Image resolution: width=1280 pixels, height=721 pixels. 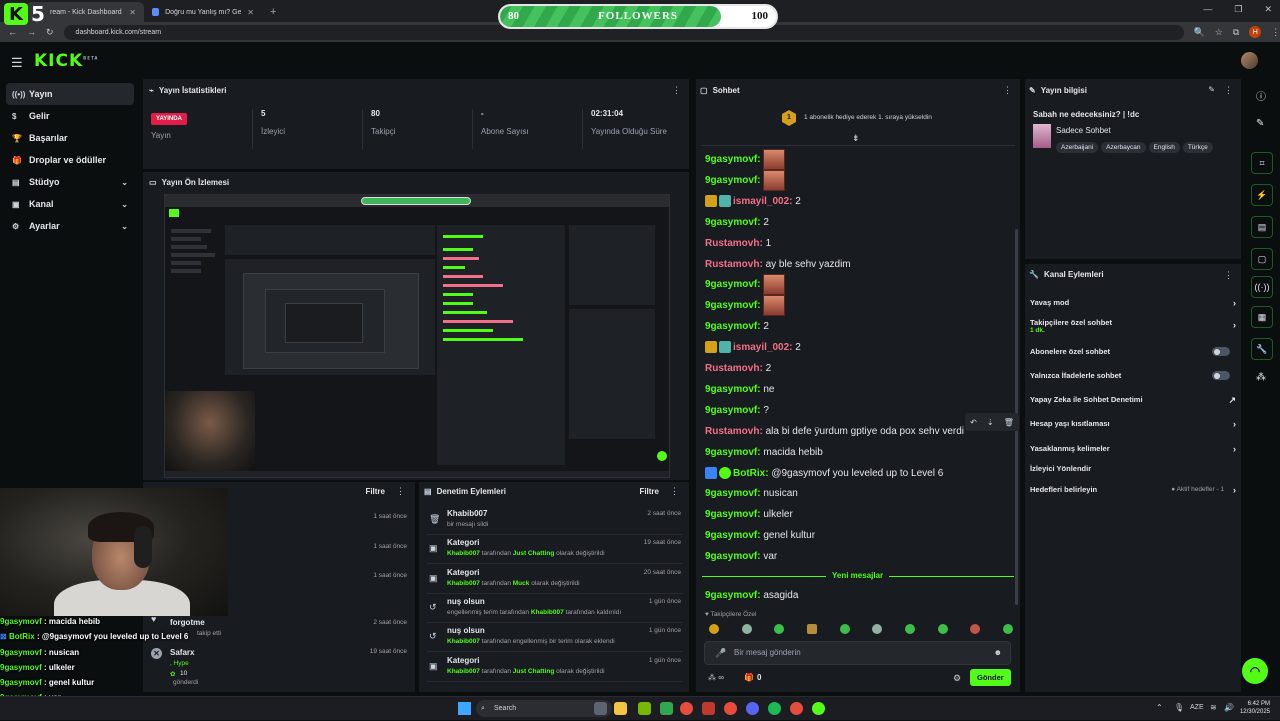 I want to click on channel-action-row: Yasaklanmış kelimeler ›, so click(x=1133, y=449).